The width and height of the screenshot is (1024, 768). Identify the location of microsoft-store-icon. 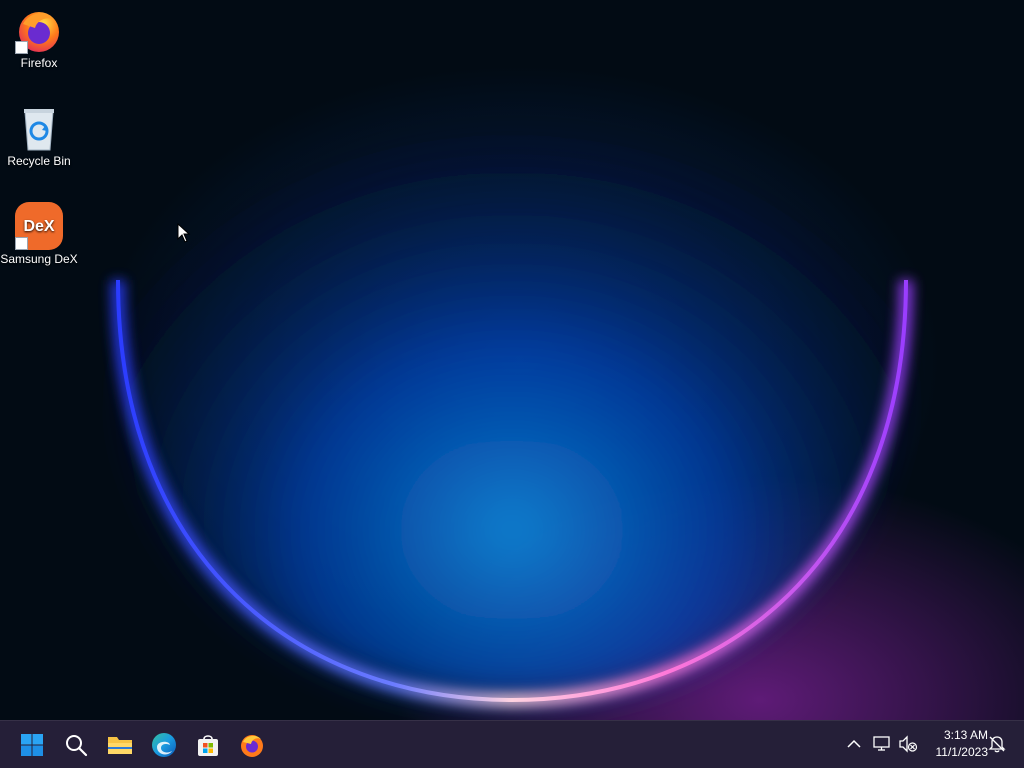
(208, 745).